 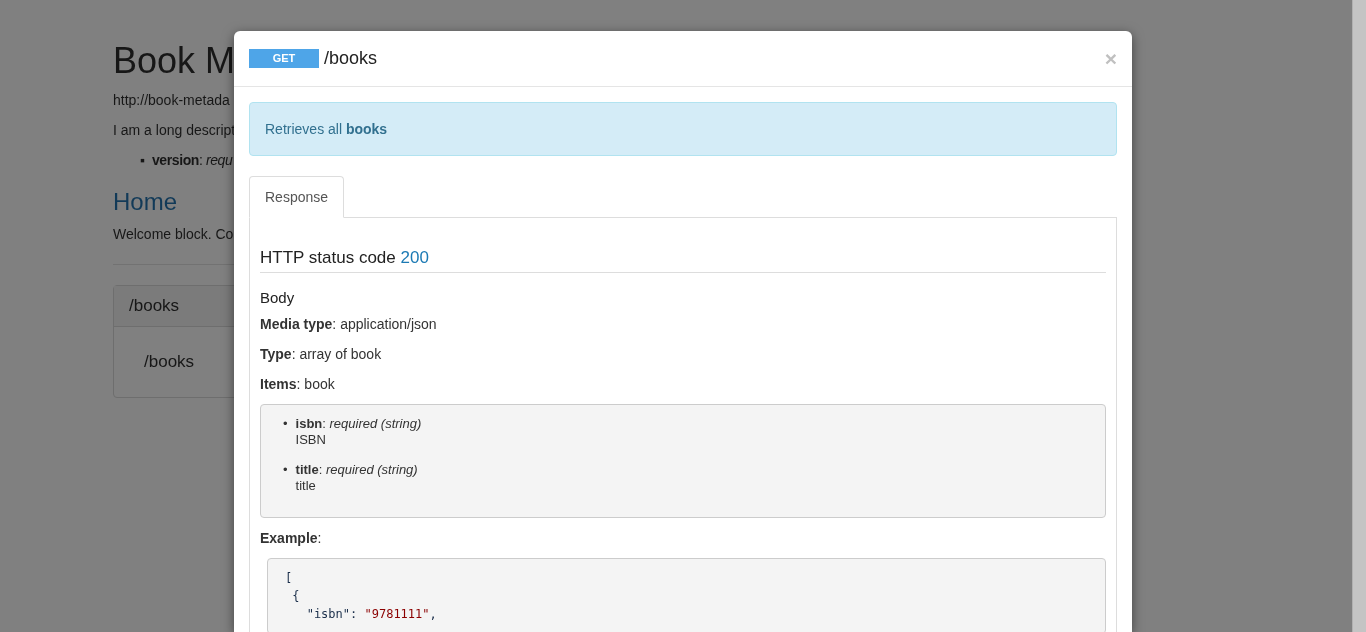 What do you see at coordinates (326, 129) in the screenshot?
I see `description-text: Retrieves all books` at bounding box center [326, 129].